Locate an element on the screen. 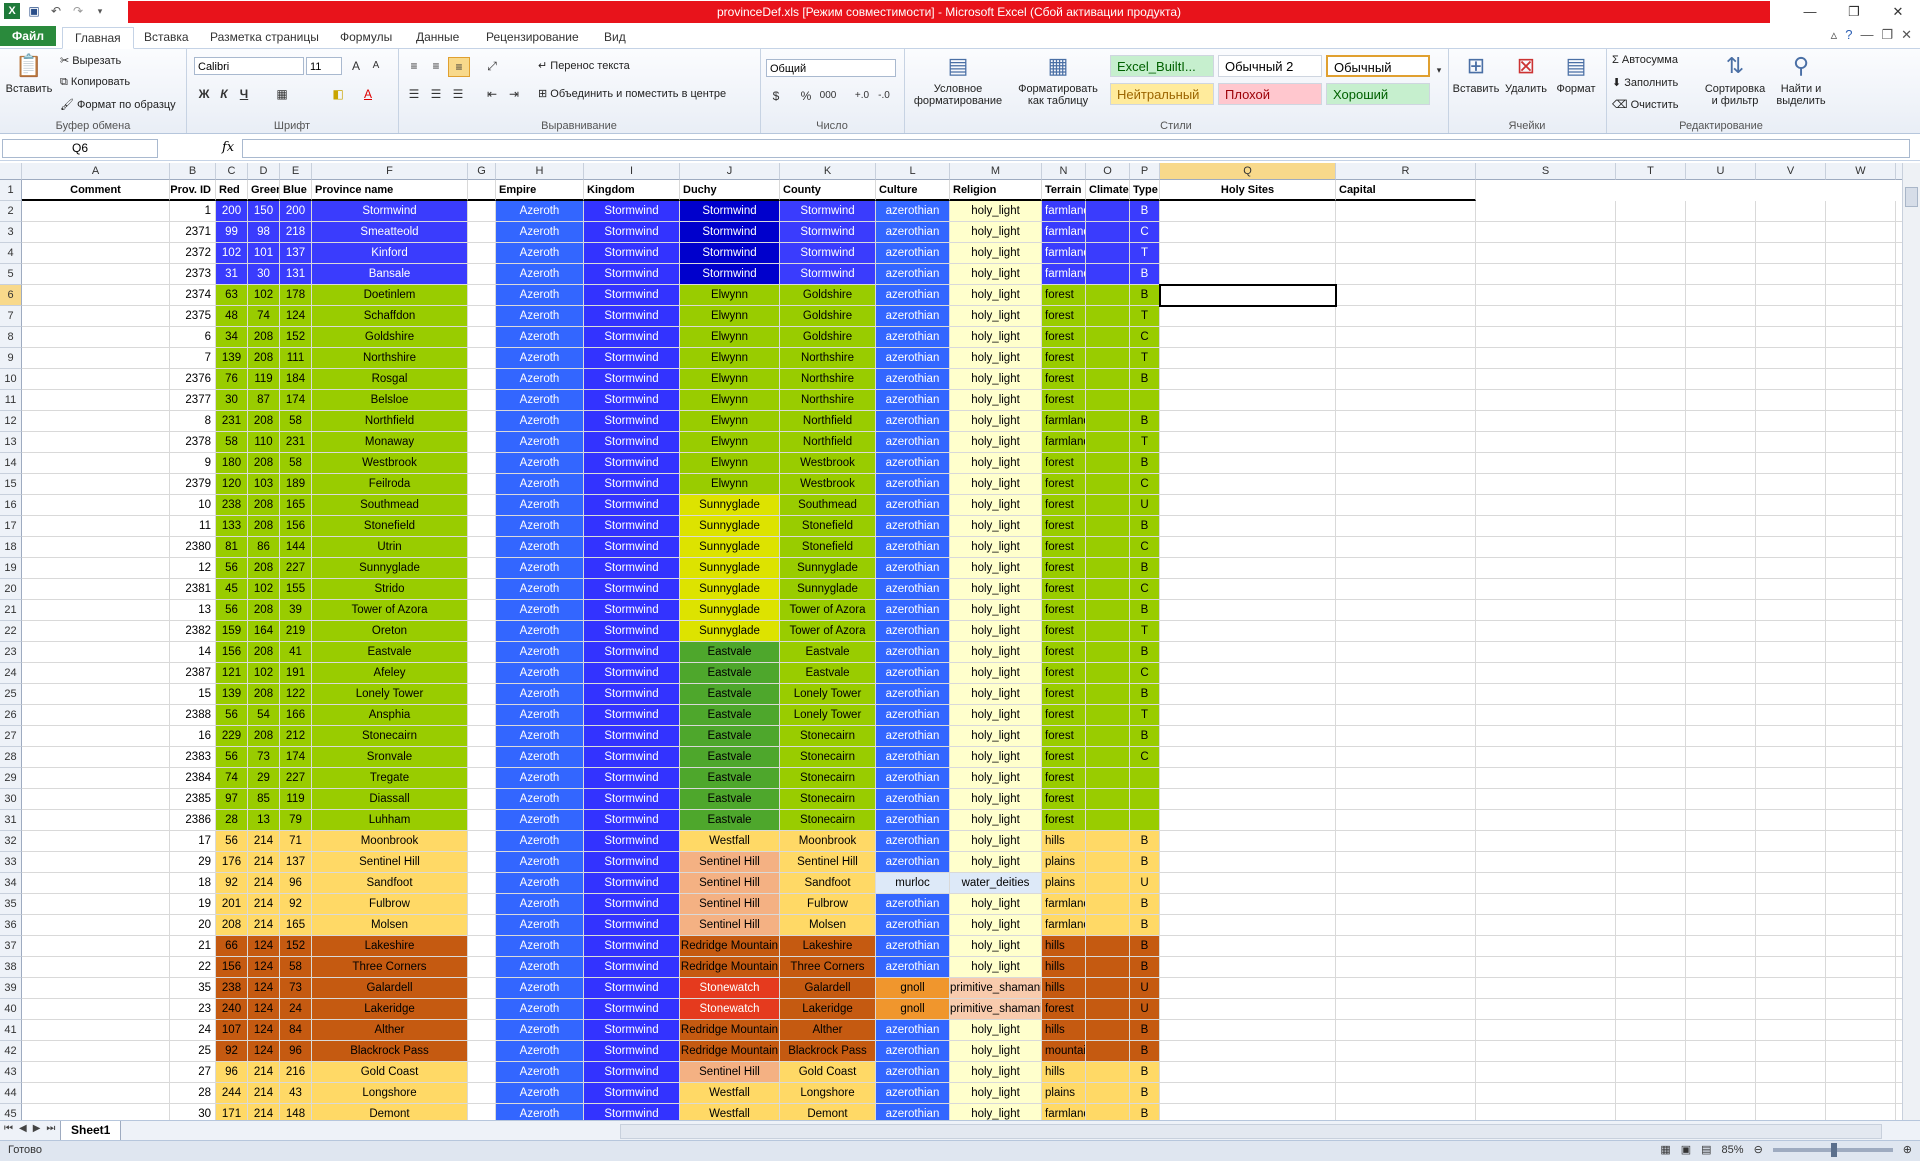  green-cell: 214 is located at coordinates (264, 925).